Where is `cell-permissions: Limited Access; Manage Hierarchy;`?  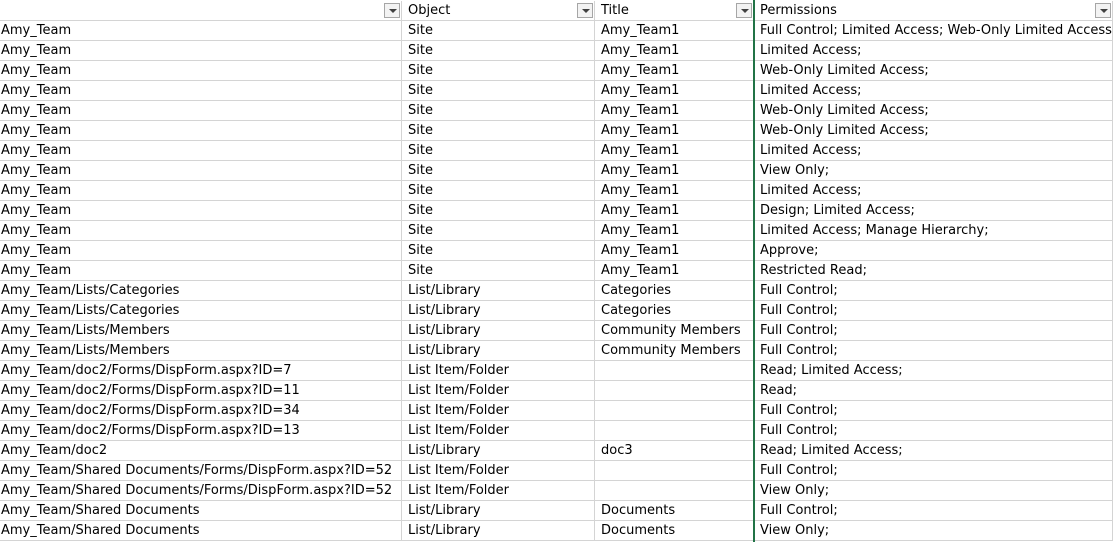 cell-permissions: Limited Access; Manage Hierarchy; is located at coordinates (933, 231).